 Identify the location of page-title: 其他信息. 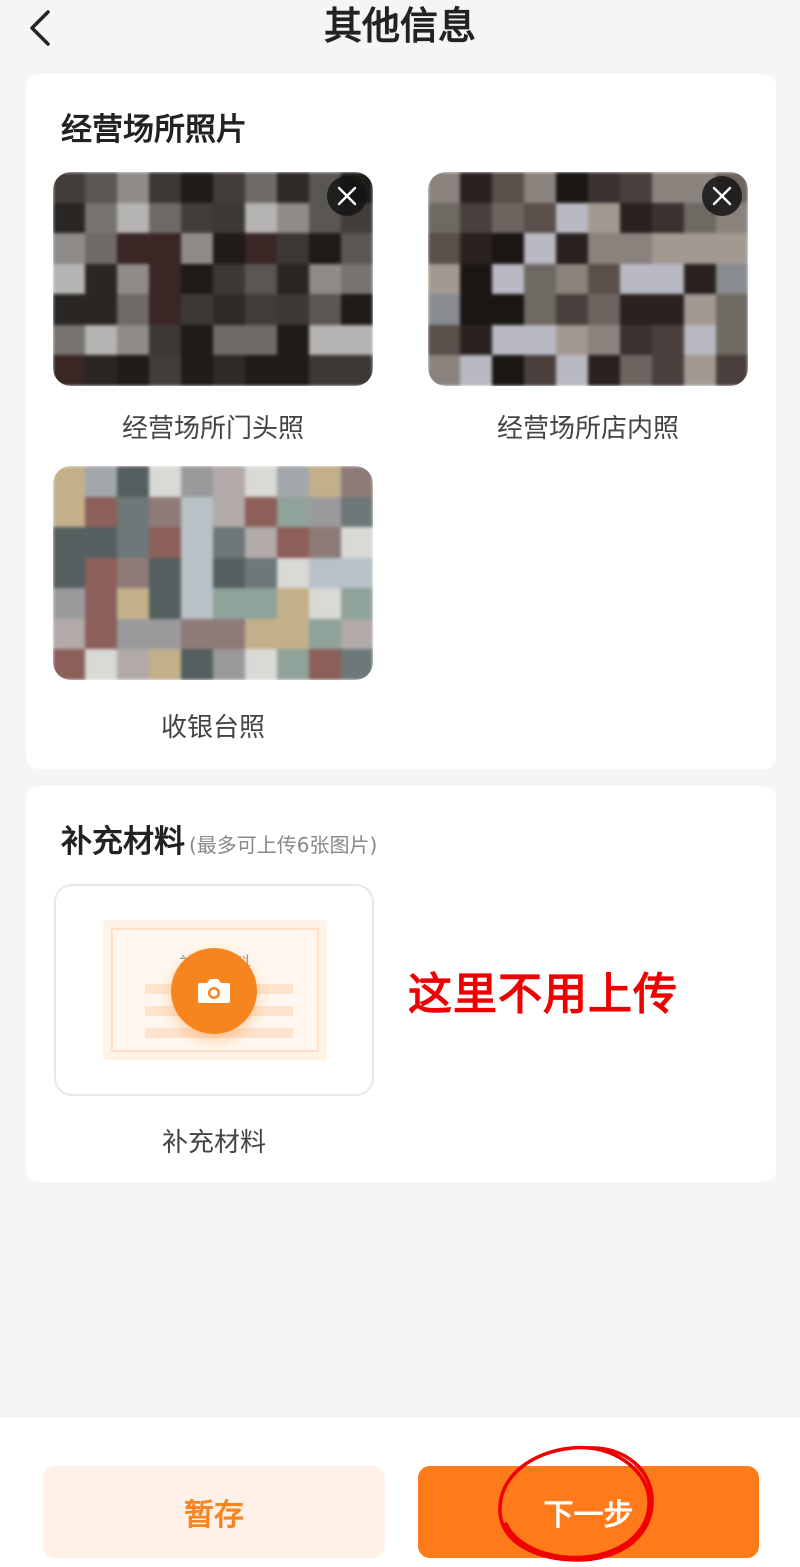
(399, 26).